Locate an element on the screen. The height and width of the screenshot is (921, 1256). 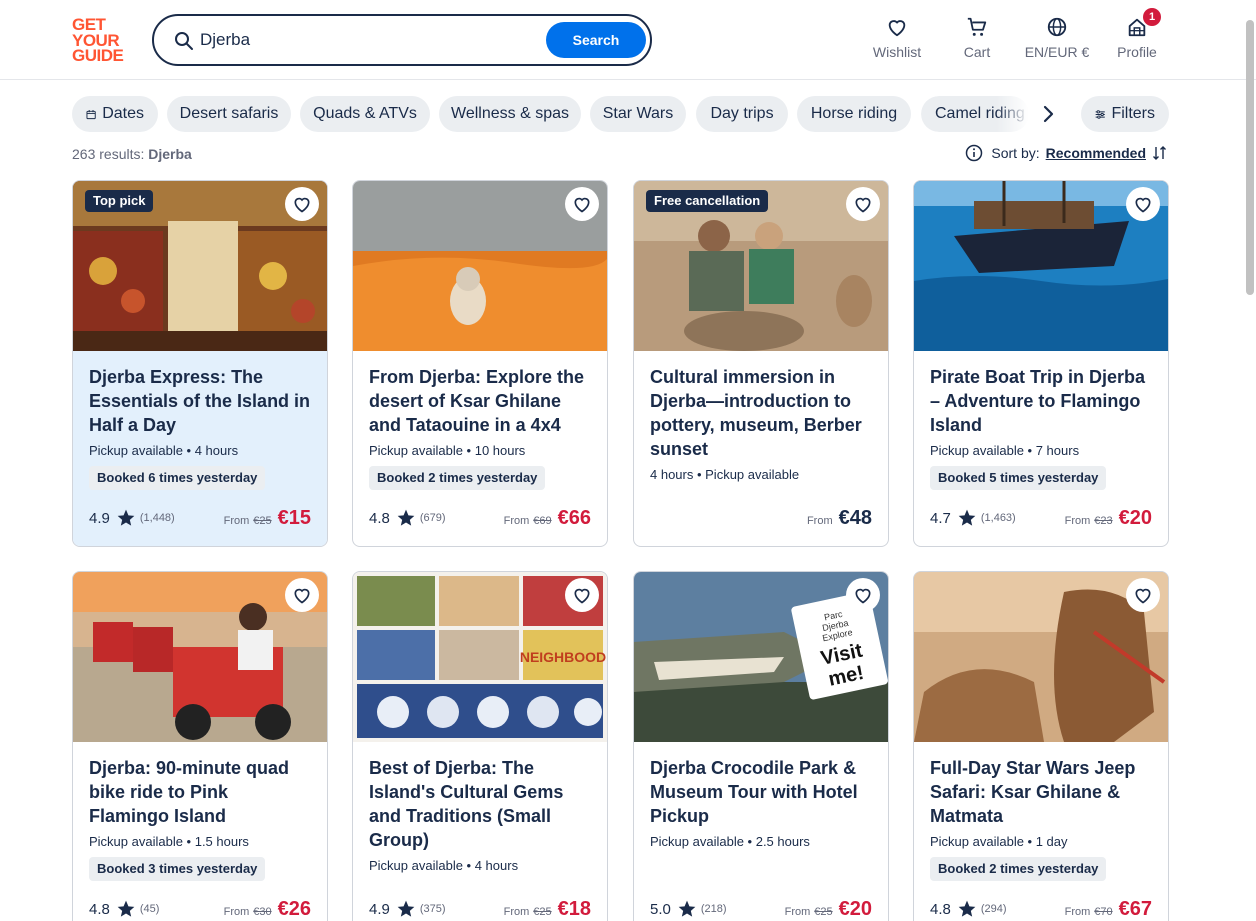
chip-label: Day trips is located at coordinates (742, 113).